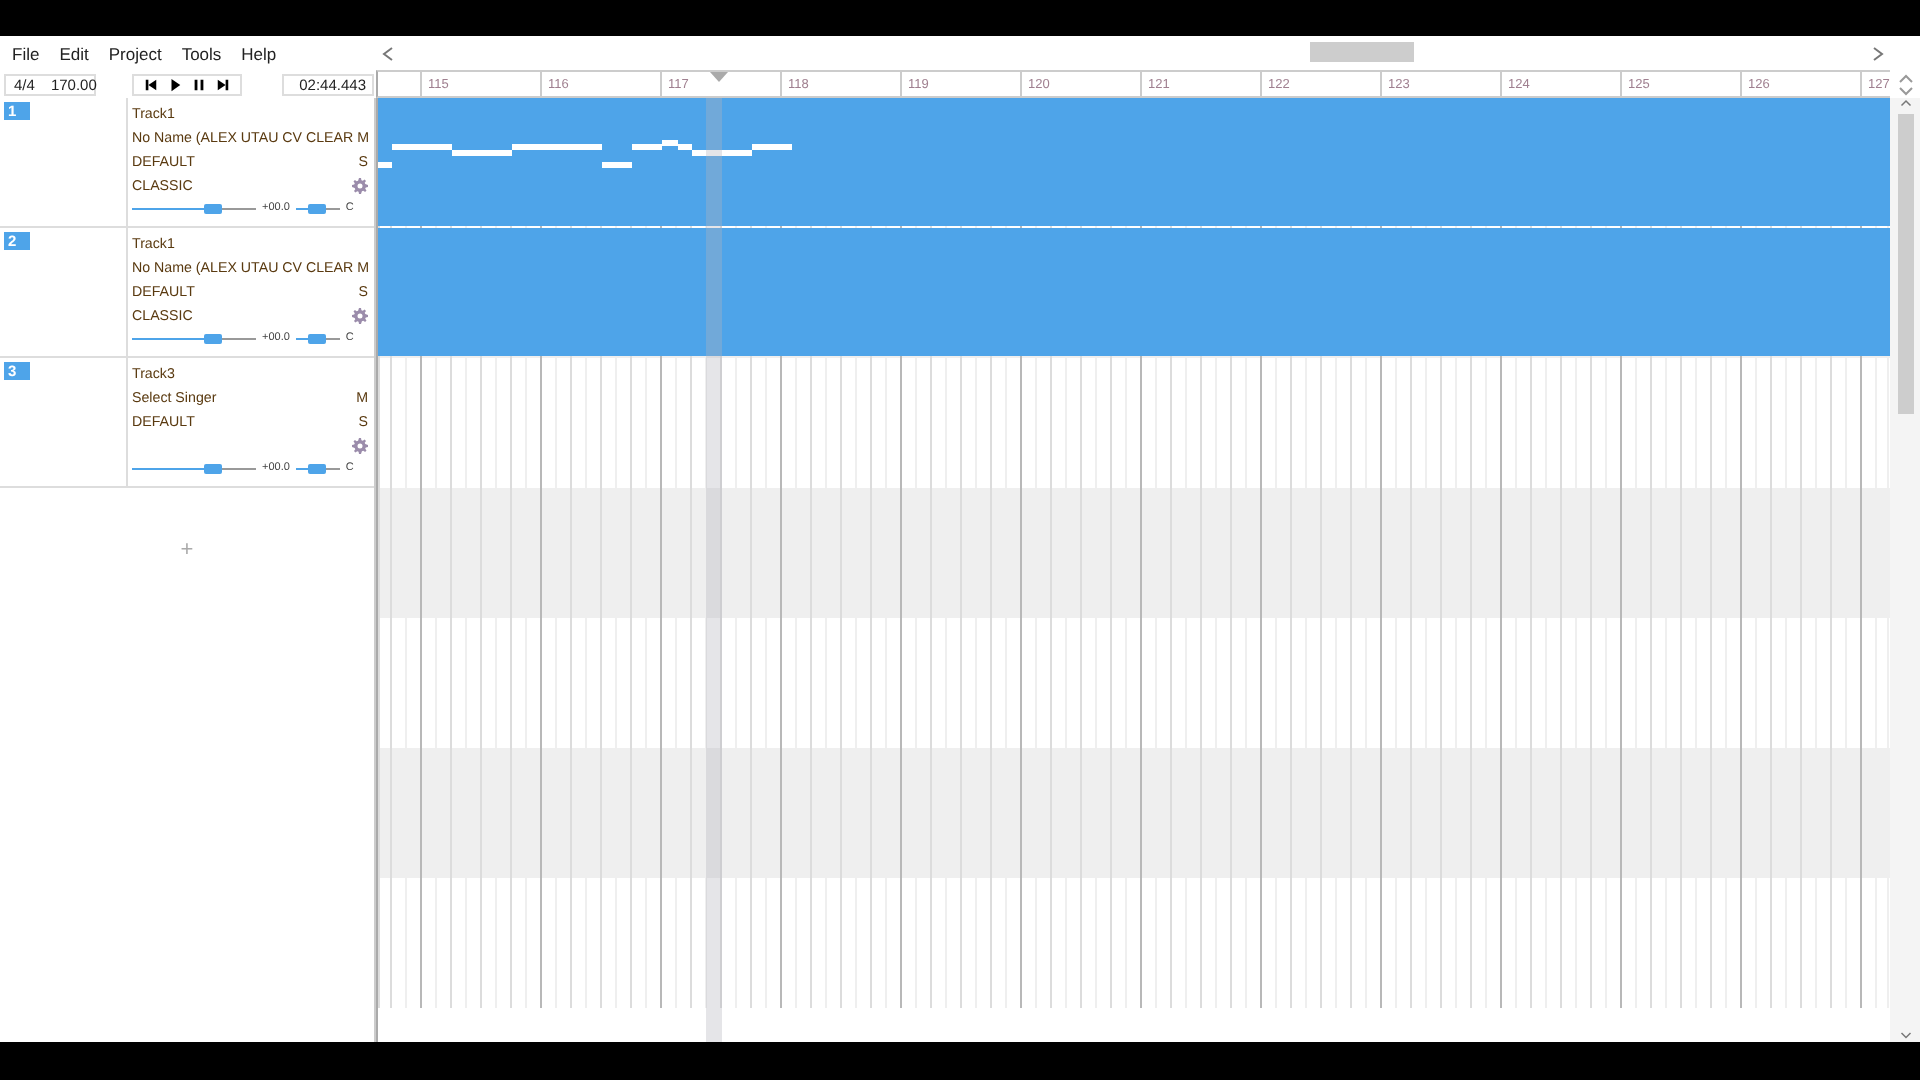  Describe the element at coordinates (26, 53) in the screenshot. I see `menu-item: File` at that location.